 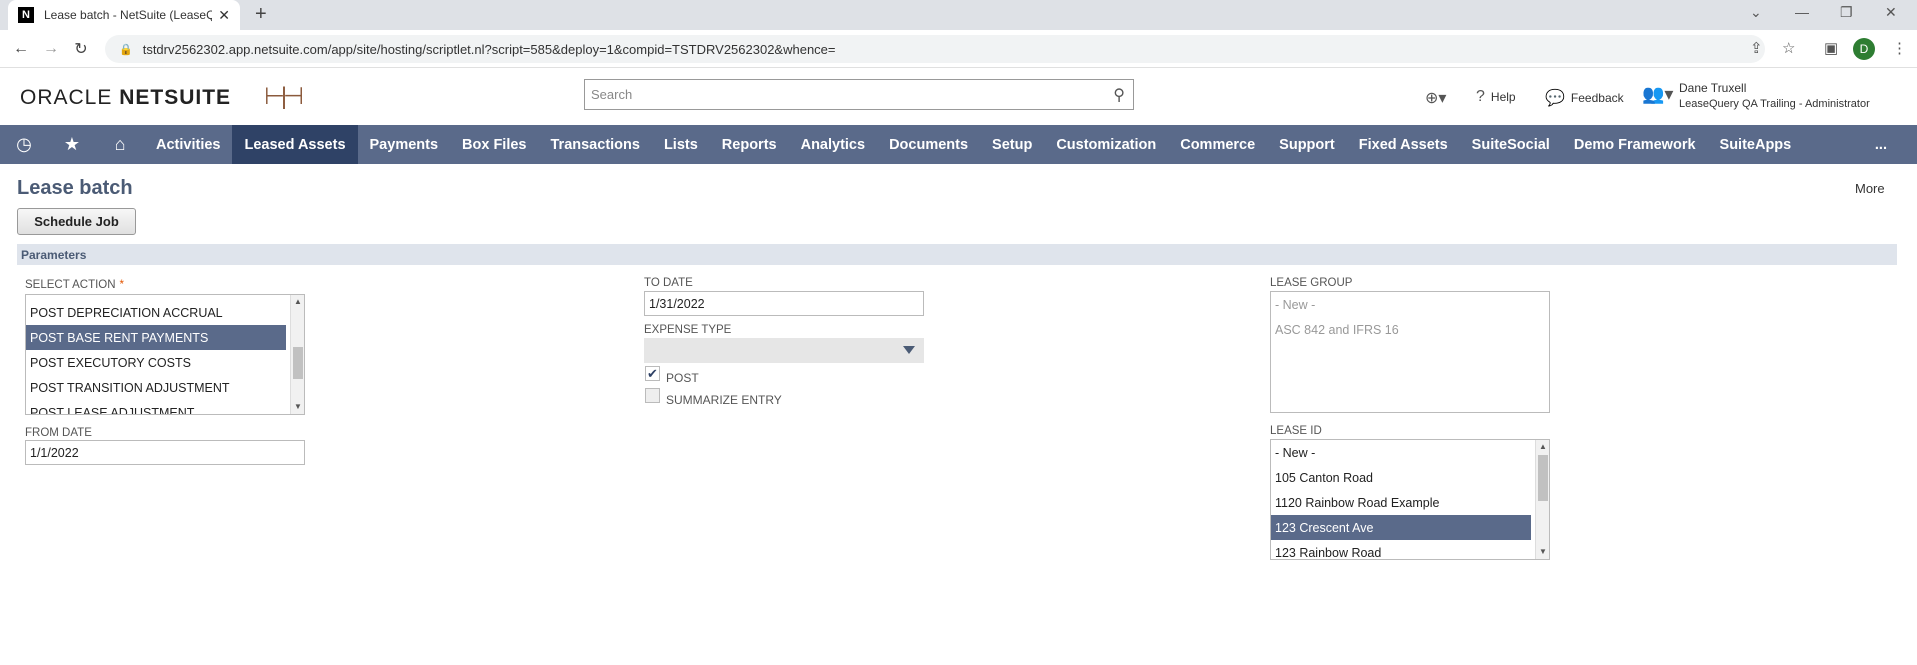 What do you see at coordinates (51, 49) in the screenshot?
I see `forward-icon: →` at bounding box center [51, 49].